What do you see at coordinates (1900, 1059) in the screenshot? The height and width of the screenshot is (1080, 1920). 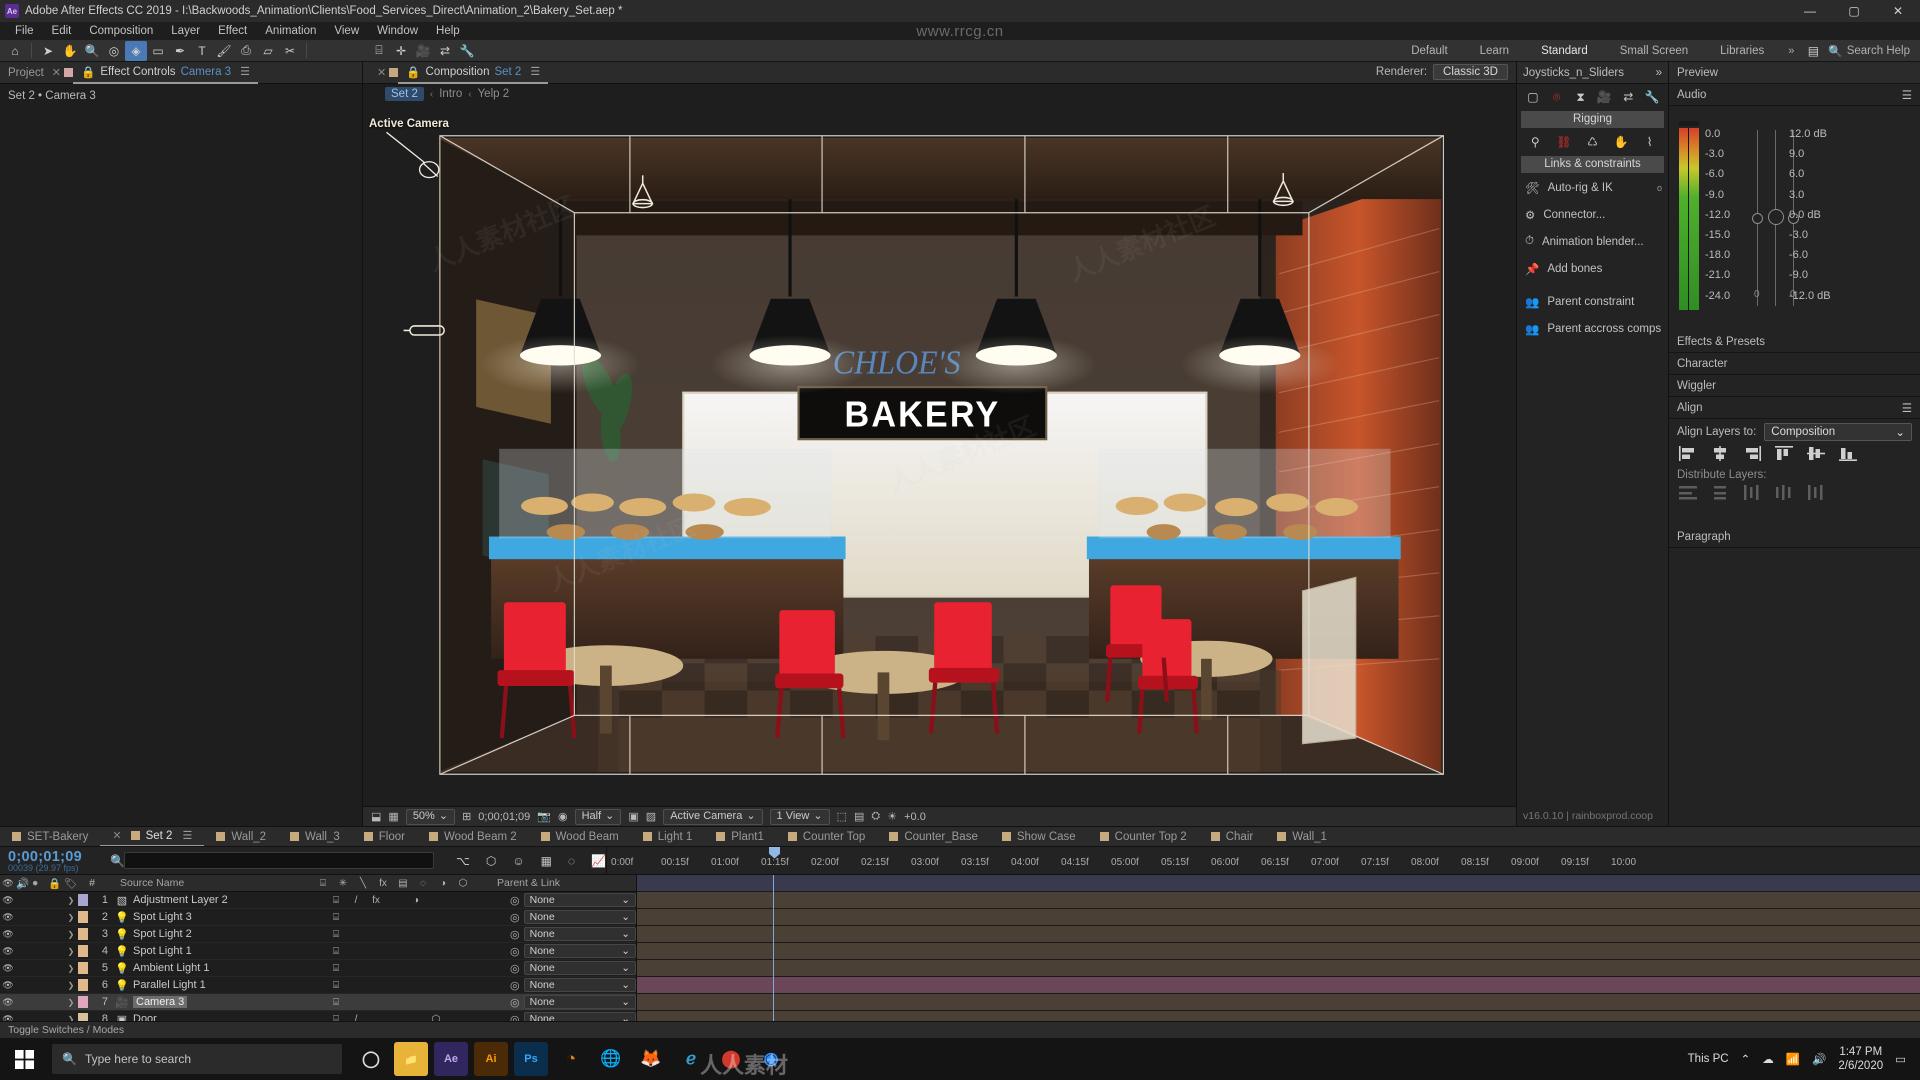 I see `action-center-icon: ▭` at bounding box center [1900, 1059].